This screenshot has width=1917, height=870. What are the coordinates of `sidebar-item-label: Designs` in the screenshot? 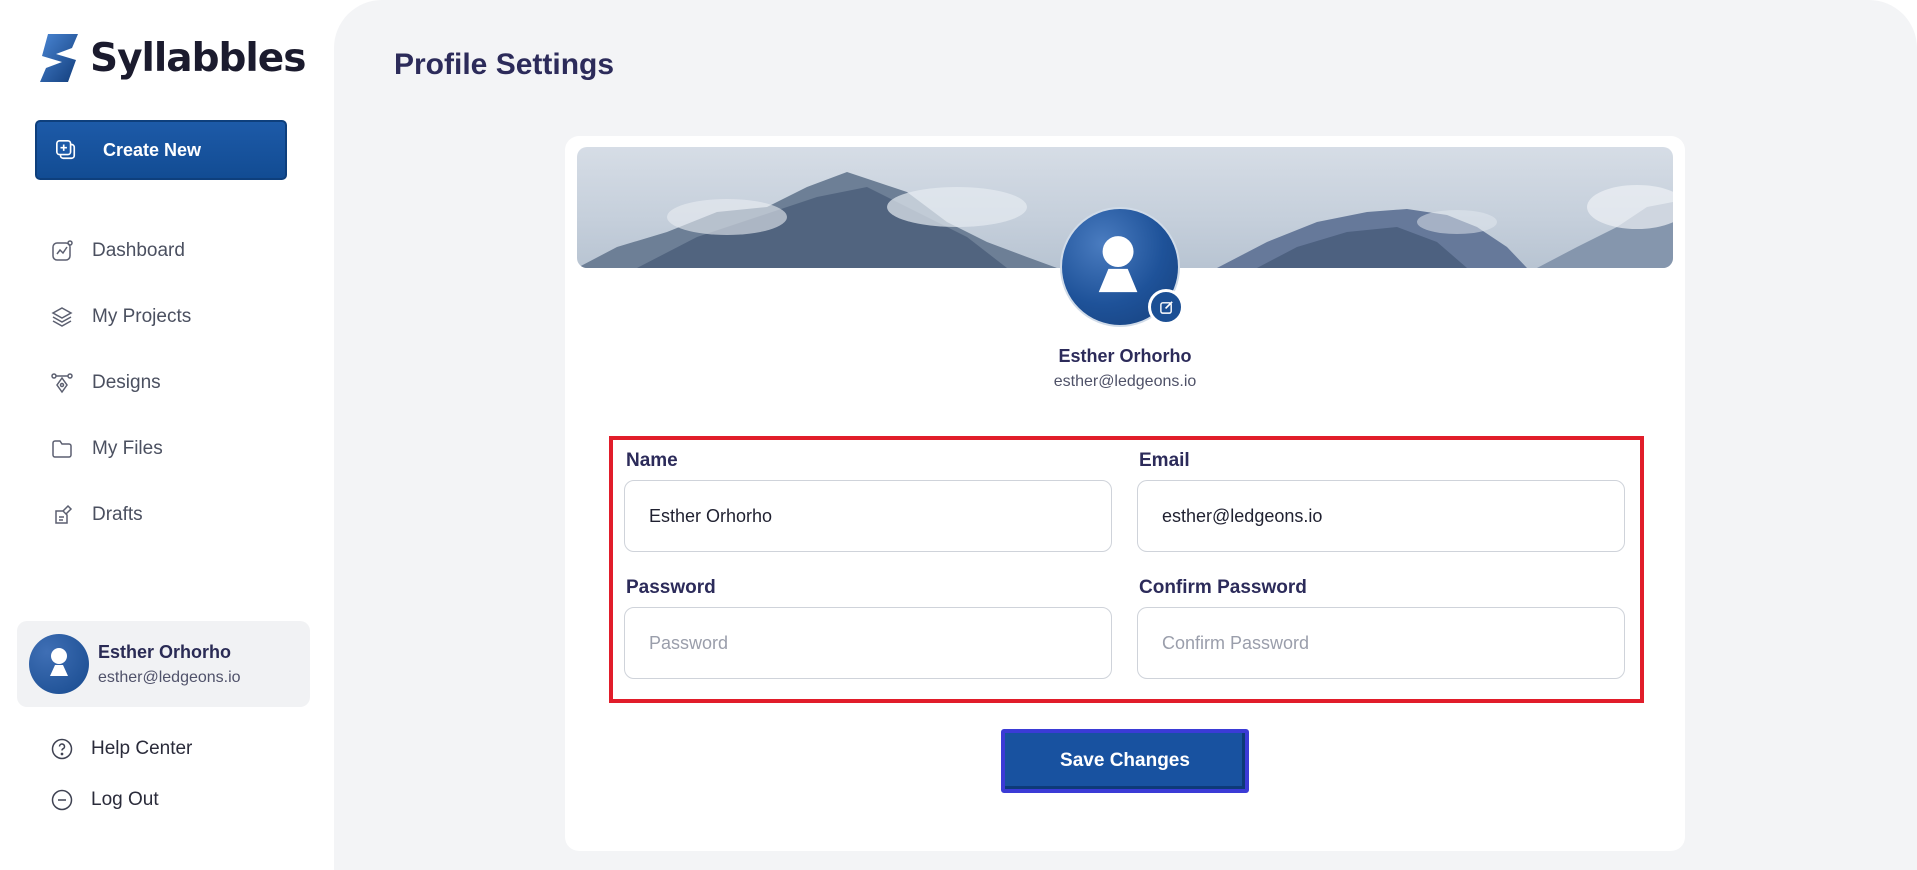 It's located at (126, 382).